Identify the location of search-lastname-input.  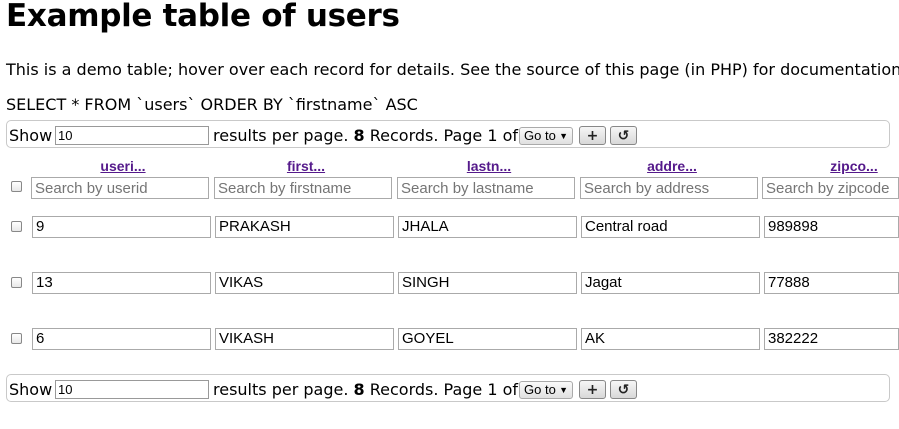
(486, 188).